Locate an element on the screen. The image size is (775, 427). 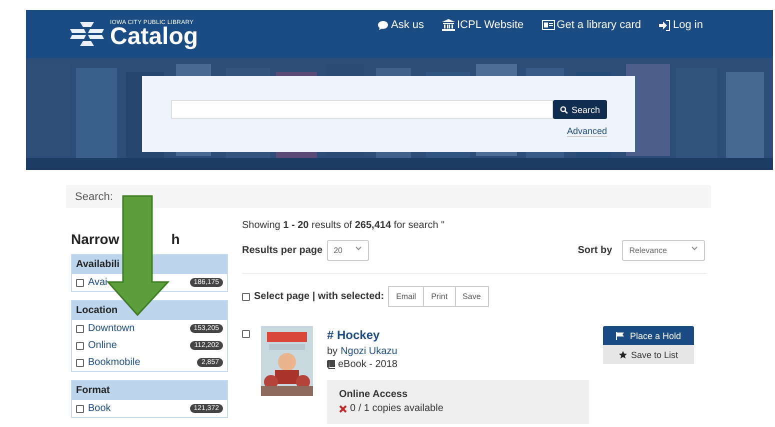
id-card-icon is located at coordinates (548, 25).